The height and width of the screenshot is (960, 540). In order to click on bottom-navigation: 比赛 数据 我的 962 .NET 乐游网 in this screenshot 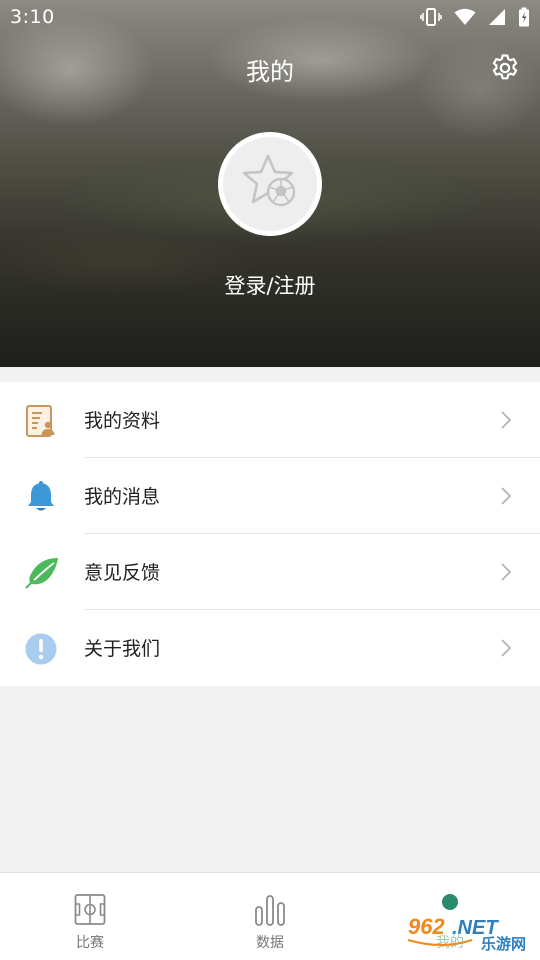, I will do `click(270, 916)`.